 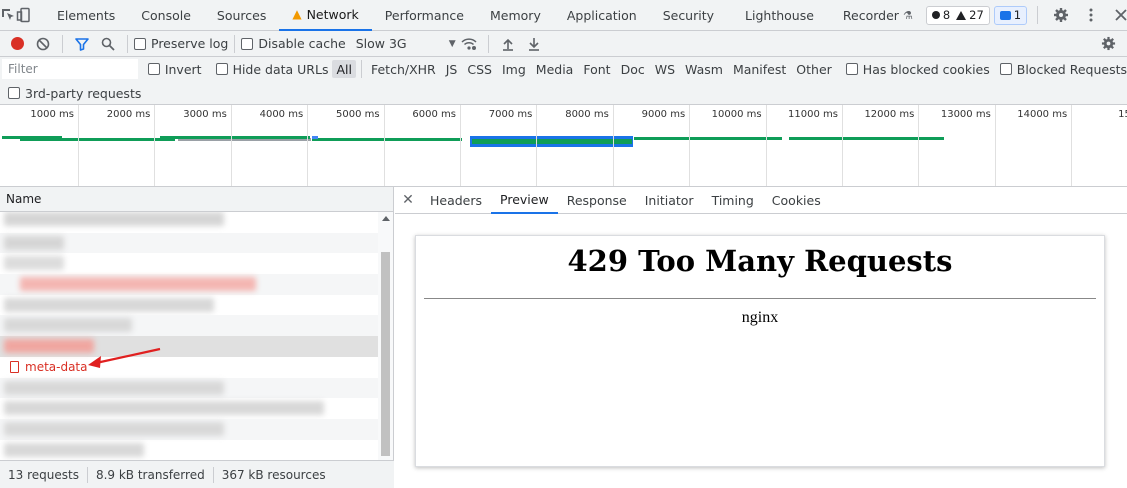 I want to click on type-filter-manifest: Manifest, so click(x=759, y=69).